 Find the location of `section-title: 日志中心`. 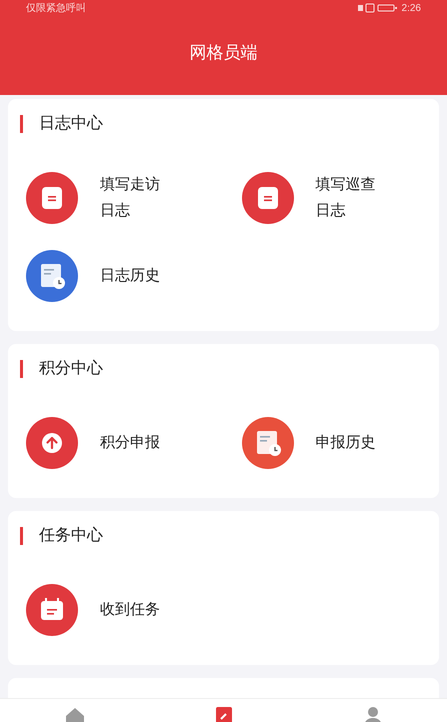

section-title: 日志中心 is located at coordinates (71, 124).